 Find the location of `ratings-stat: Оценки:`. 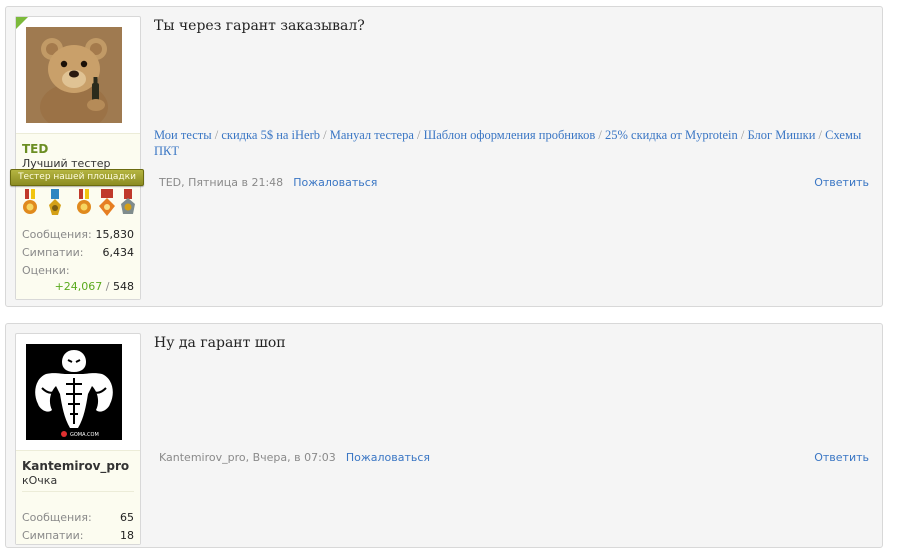

ratings-stat: Оценки: is located at coordinates (78, 270).